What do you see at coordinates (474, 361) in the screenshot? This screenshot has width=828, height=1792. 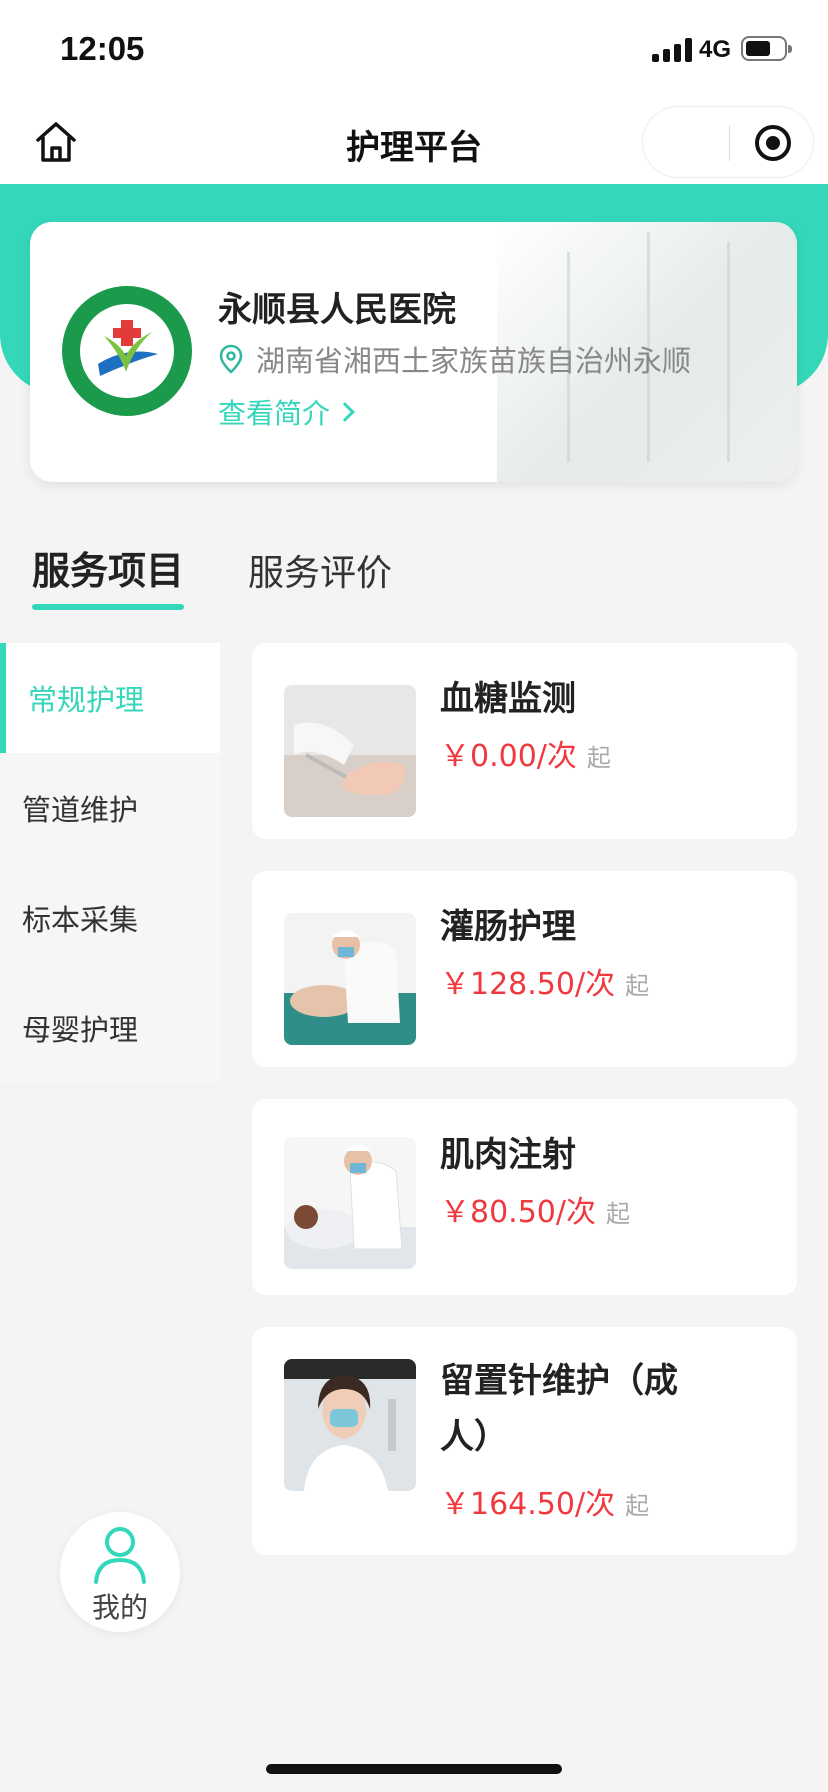 I see `hospital-address: 湖南省湘西土家族苗族自治州永顺` at bounding box center [474, 361].